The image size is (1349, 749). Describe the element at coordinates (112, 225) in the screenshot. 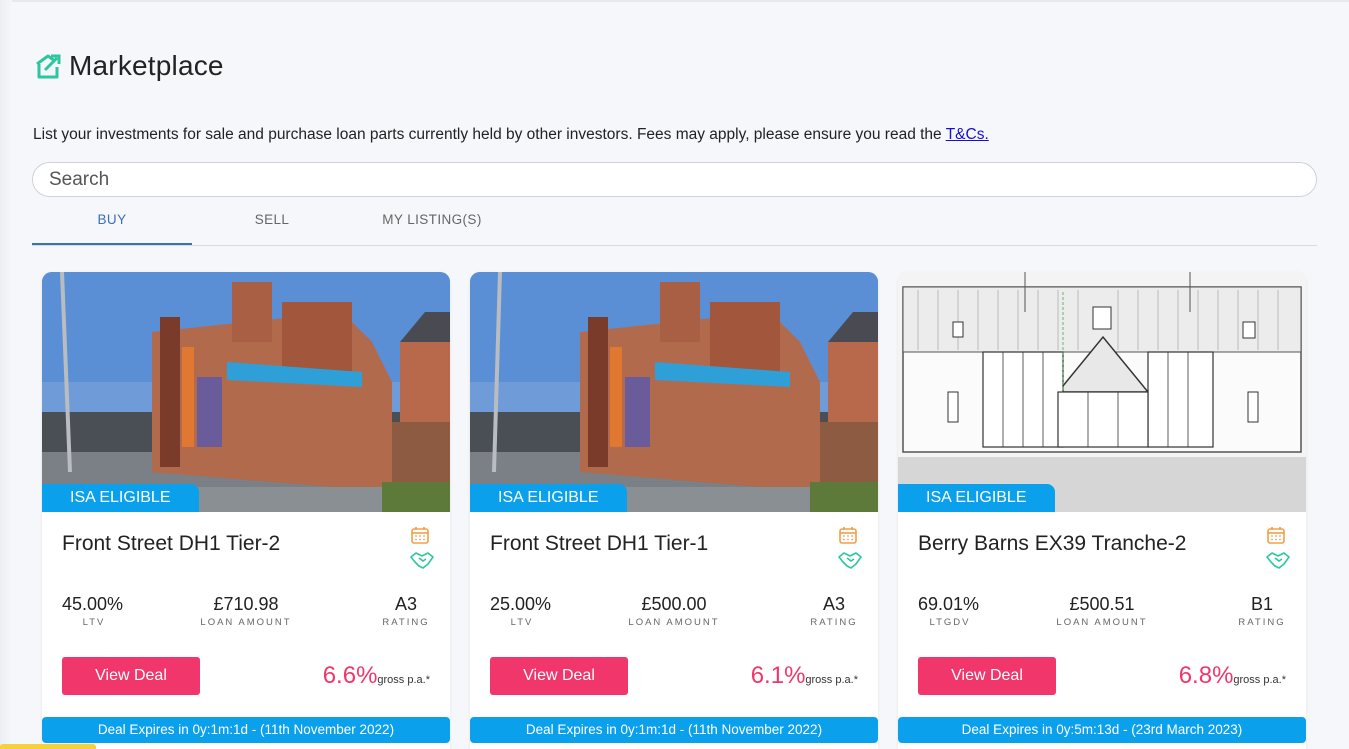

I see `tab-buy: BUY` at that location.